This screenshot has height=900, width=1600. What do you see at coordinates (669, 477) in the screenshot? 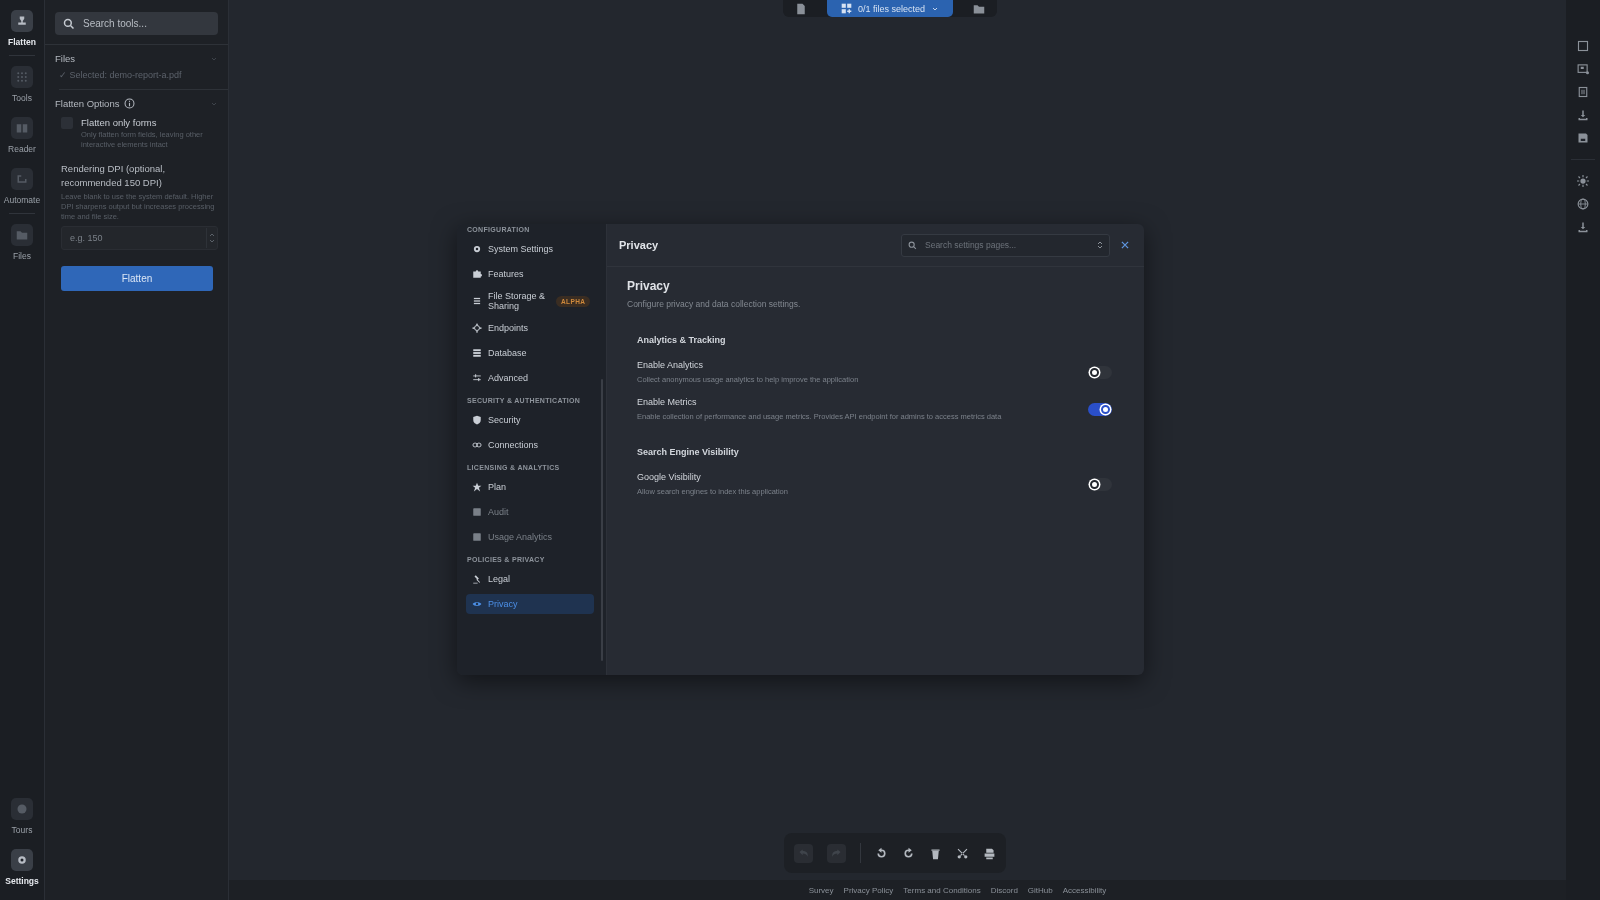
I see `setting-label: Google Visibility` at bounding box center [669, 477].